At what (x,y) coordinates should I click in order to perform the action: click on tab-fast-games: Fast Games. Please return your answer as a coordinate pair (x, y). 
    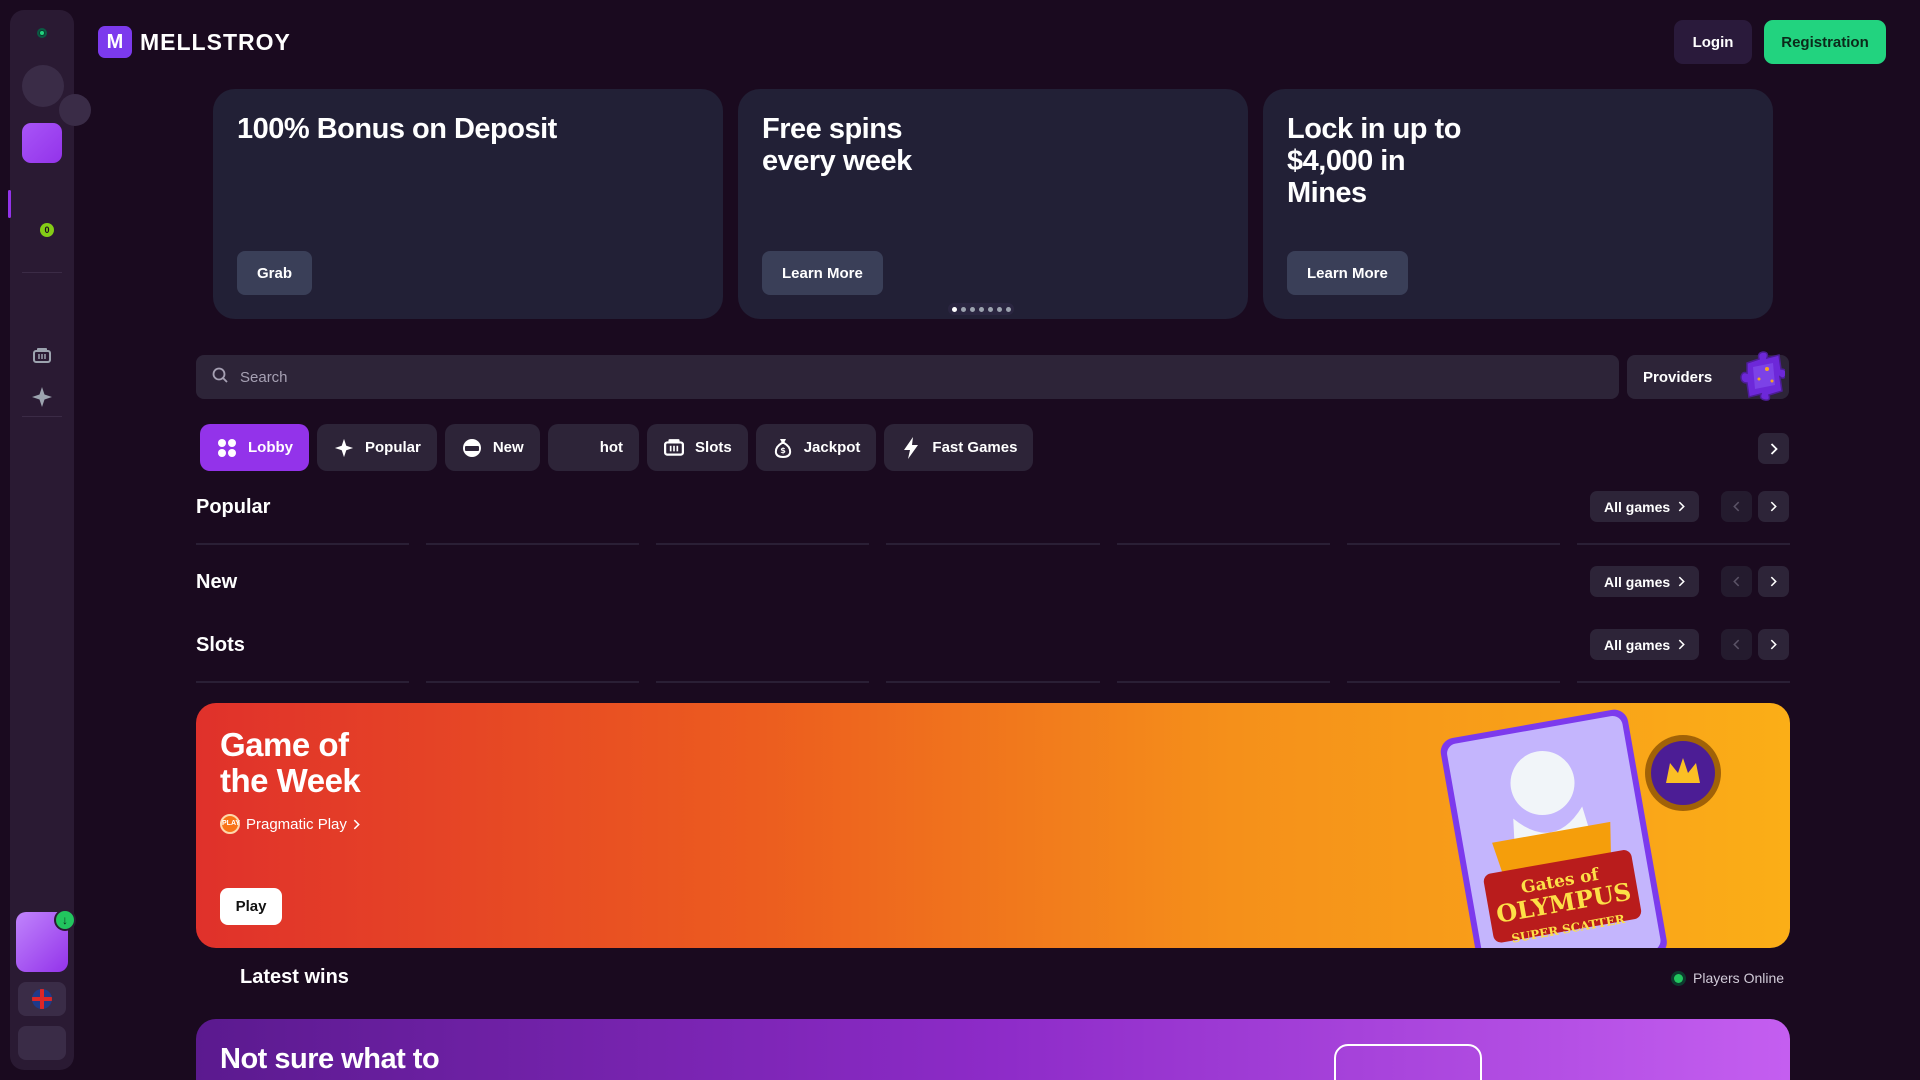
    Looking at the image, I should click on (959, 447).